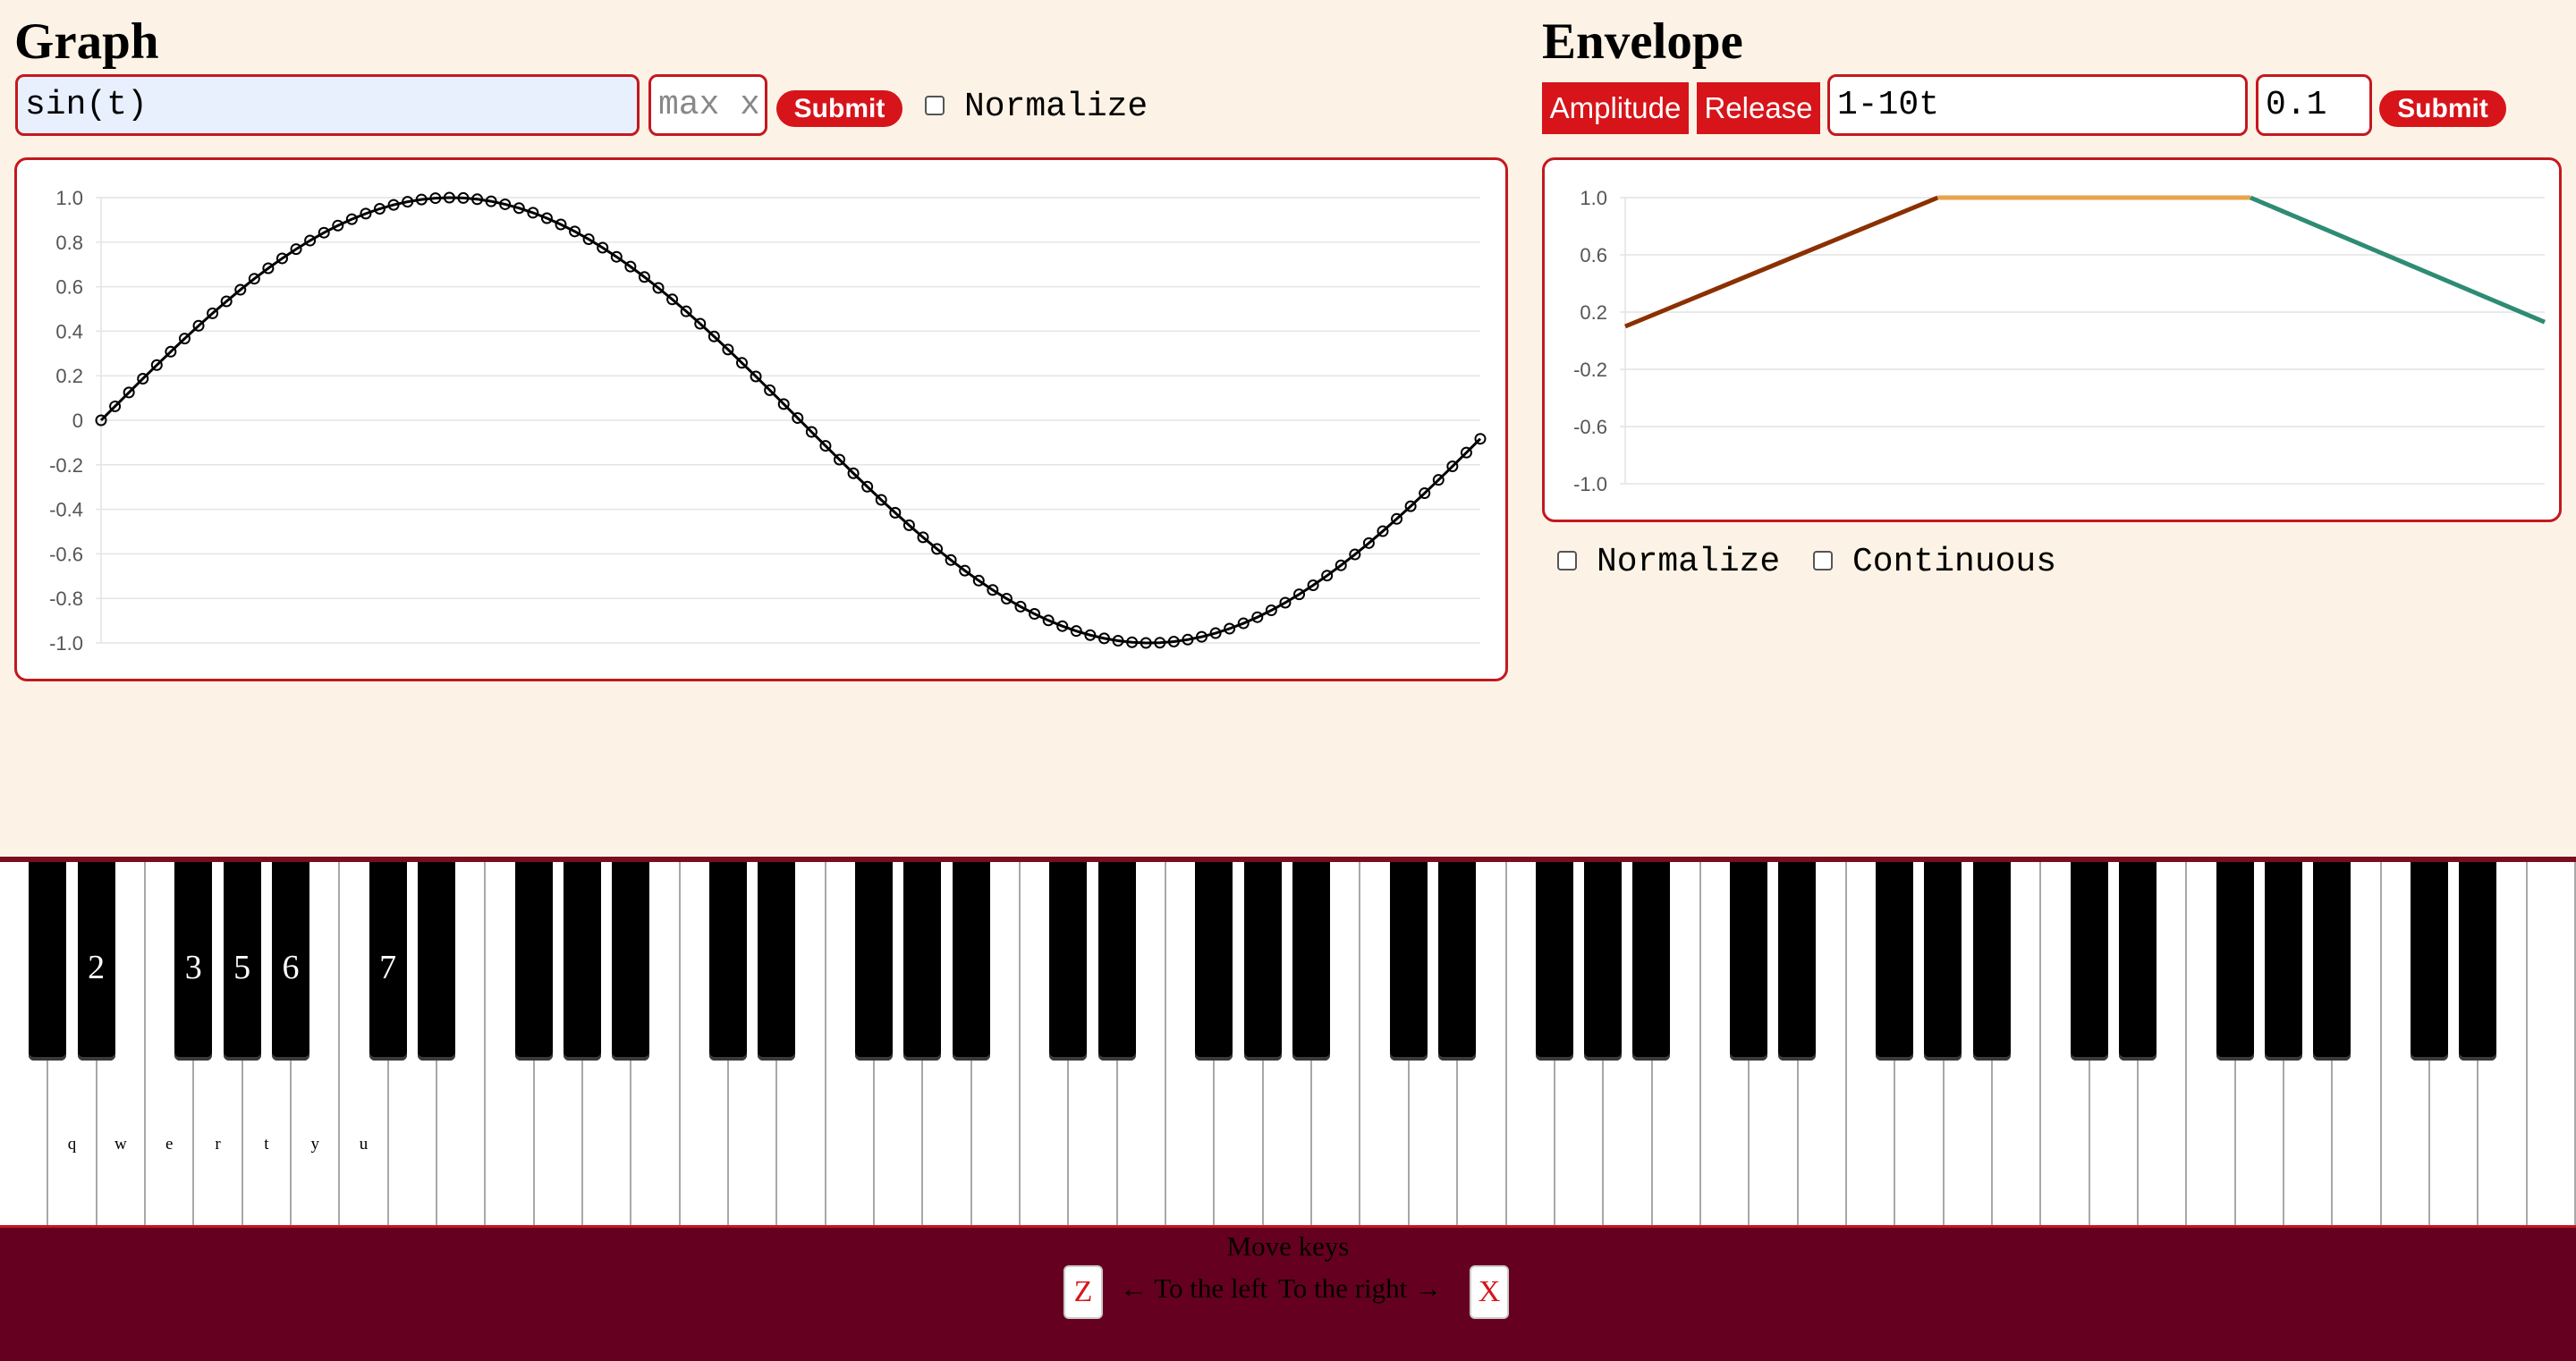 Image resolution: width=2576 pixels, height=1361 pixels. Describe the element at coordinates (77, 421) in the screenshot. I see `graph-y-tick-label: 0` at that location.